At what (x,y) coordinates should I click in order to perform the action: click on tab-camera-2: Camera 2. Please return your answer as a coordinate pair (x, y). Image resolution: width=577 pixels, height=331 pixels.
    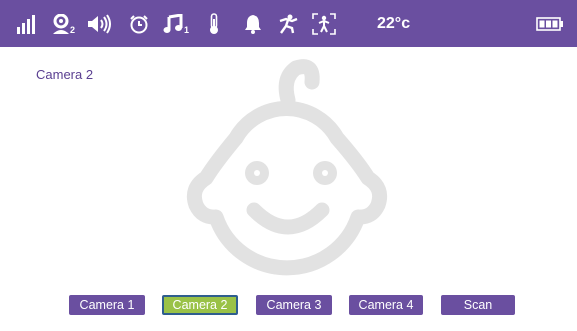
    Looking at the image, I should click on (200, 305).